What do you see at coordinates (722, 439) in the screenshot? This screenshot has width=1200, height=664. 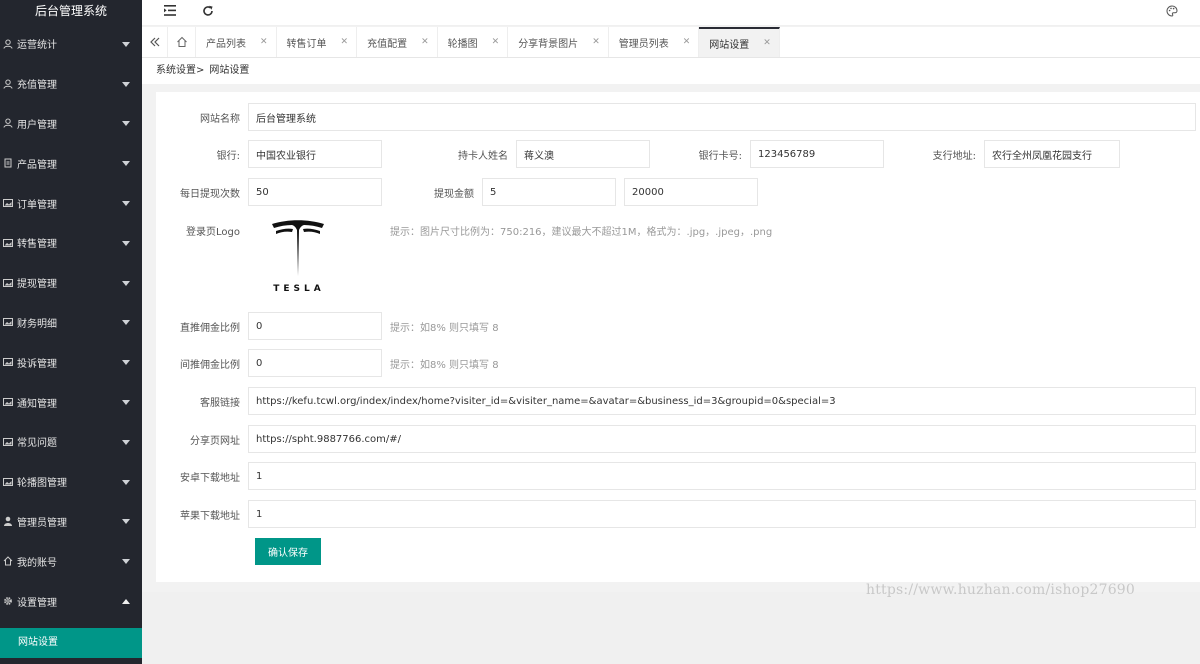 I see `share-url-input: https://spht.9887766.com/#/` at bounding box center [722, 439].